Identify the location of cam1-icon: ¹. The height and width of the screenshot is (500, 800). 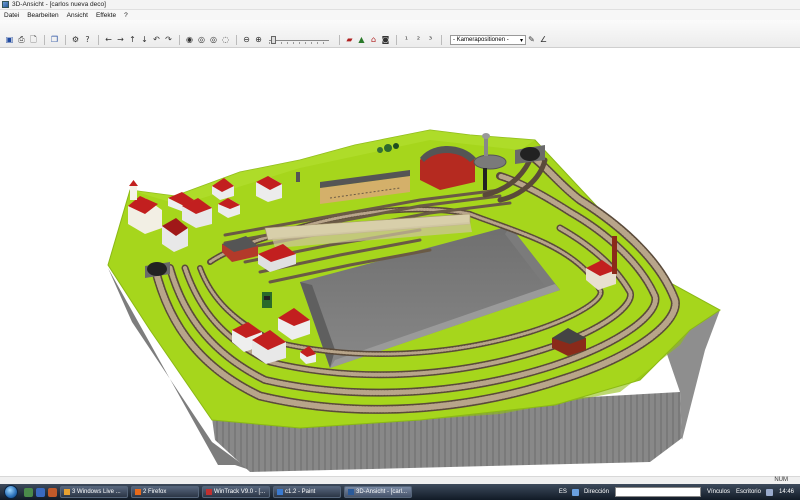
(406, 40).